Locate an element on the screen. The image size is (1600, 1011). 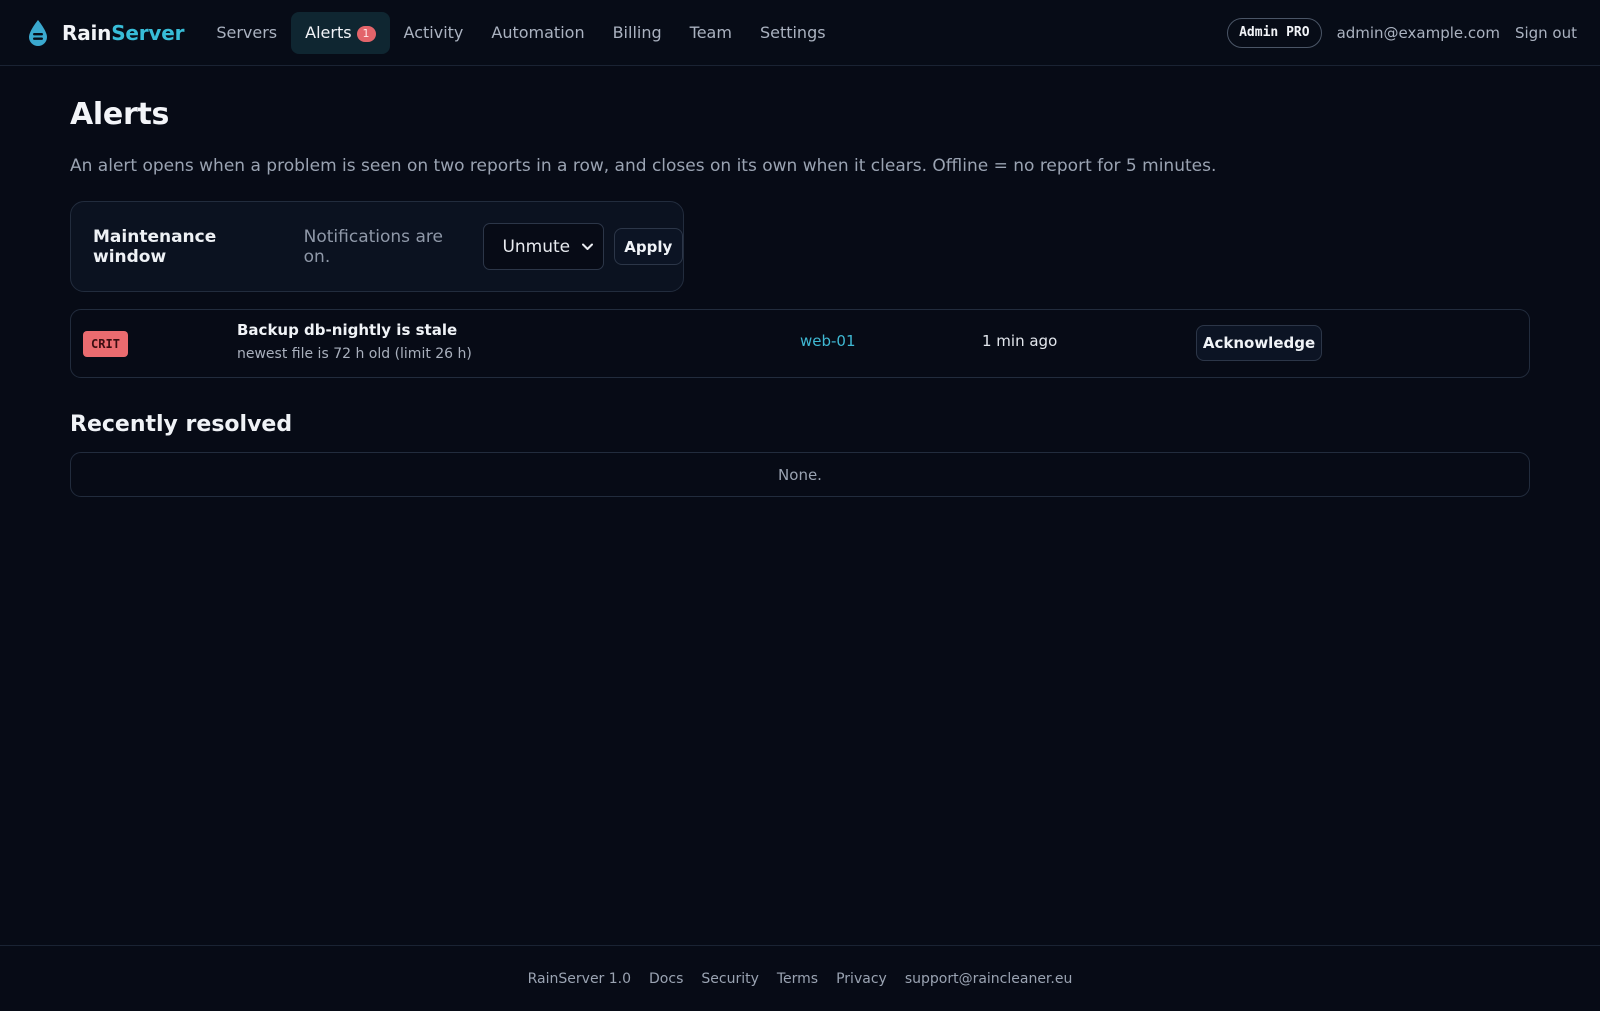
alert-title: Backup db-nightly is stale is located at coordinates (347, 330).